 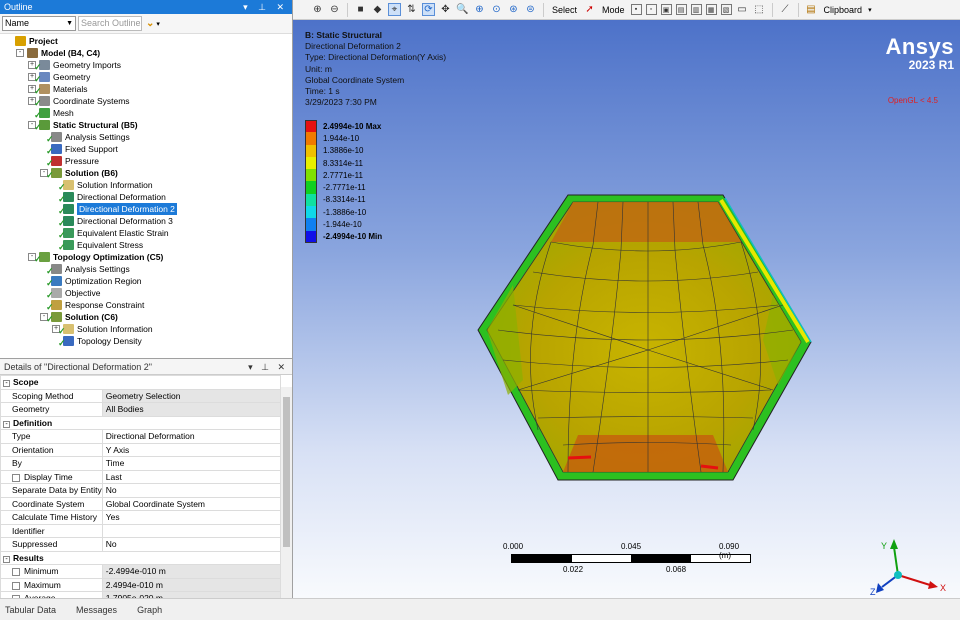 What do you see at coordinates (83, 126) in the screenshot?
I see `tree-node: -Static Structural (B5)` at bounding box center [83, 126].